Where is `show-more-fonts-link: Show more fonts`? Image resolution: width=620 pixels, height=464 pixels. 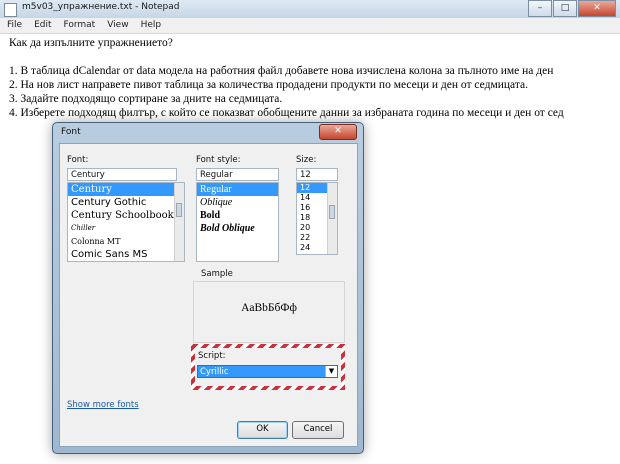
show-more-fonts-link: Show more fonts is located at coordinates (103, 405).